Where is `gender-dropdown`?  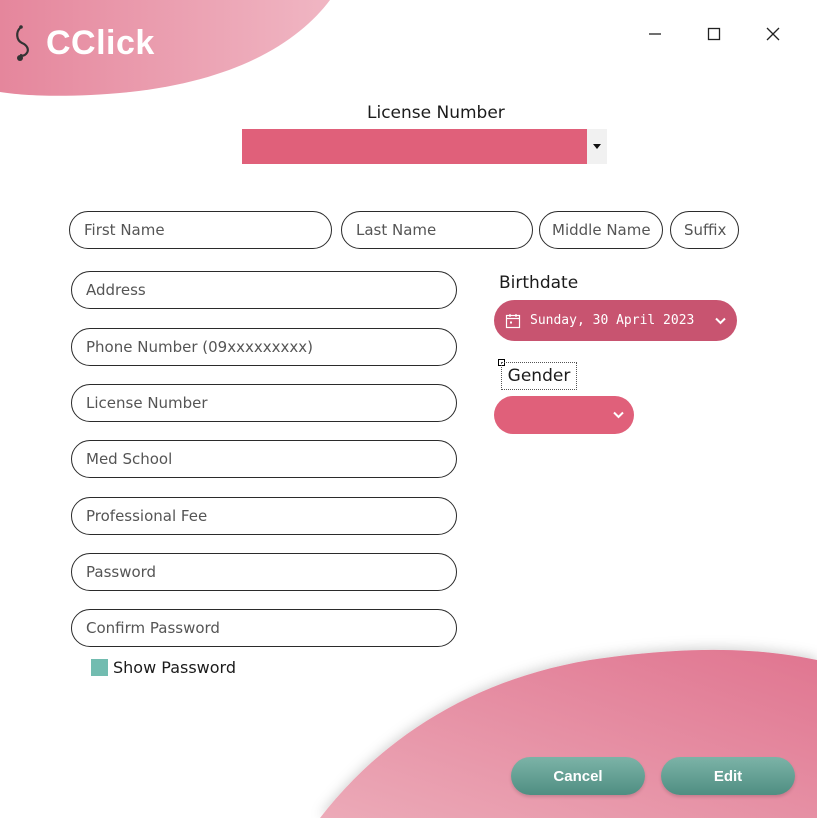 gender-dropdown is located at coordinates (564, 415).